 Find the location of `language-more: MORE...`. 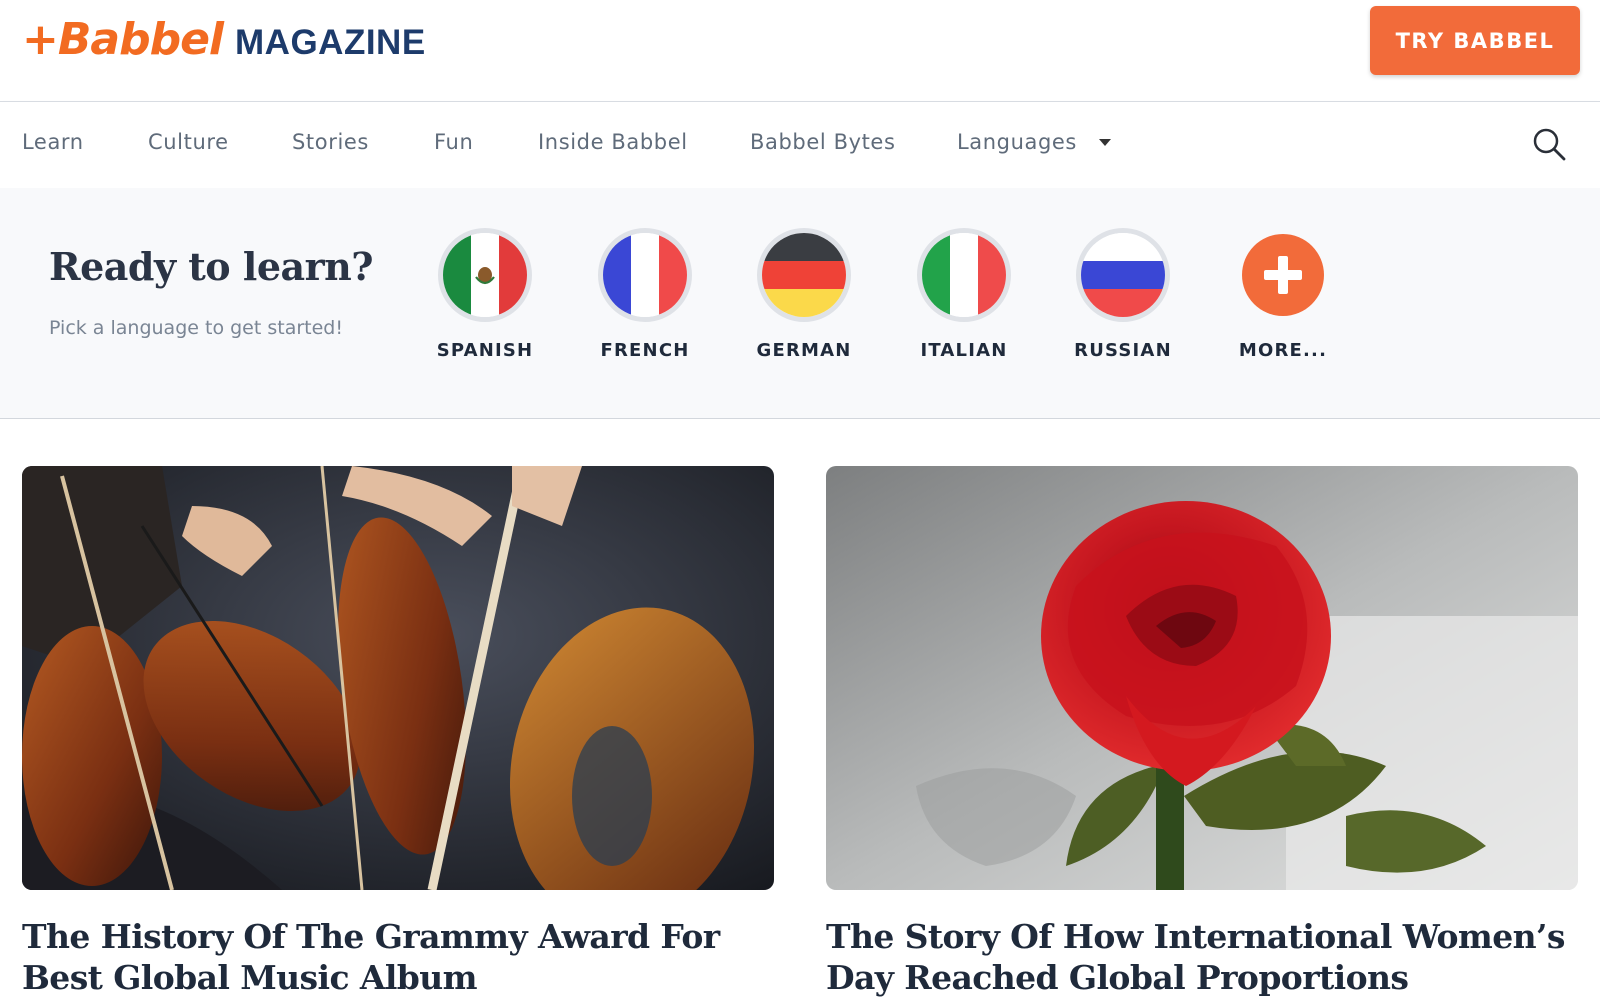

language-more: MORE... is located at coordinates (1283, 294).